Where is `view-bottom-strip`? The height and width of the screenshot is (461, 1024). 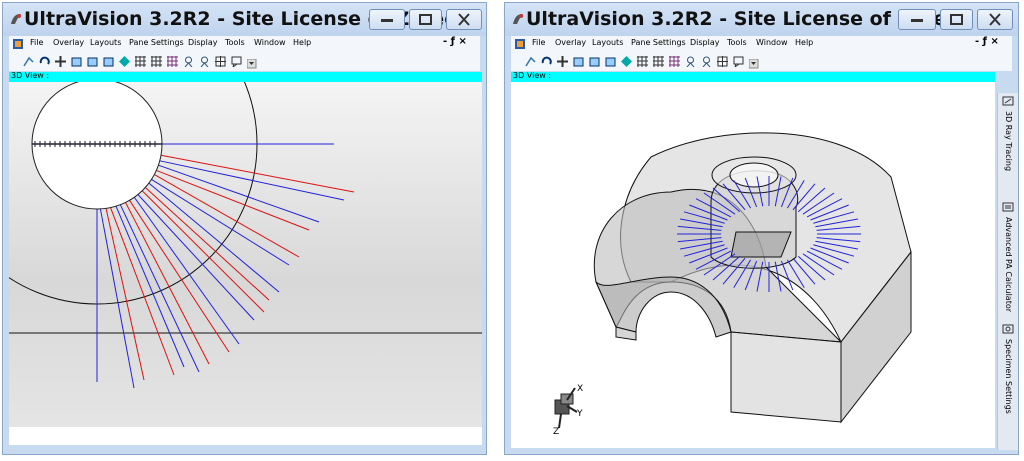
view-bottom-strip is located at coordinates (245, 436).